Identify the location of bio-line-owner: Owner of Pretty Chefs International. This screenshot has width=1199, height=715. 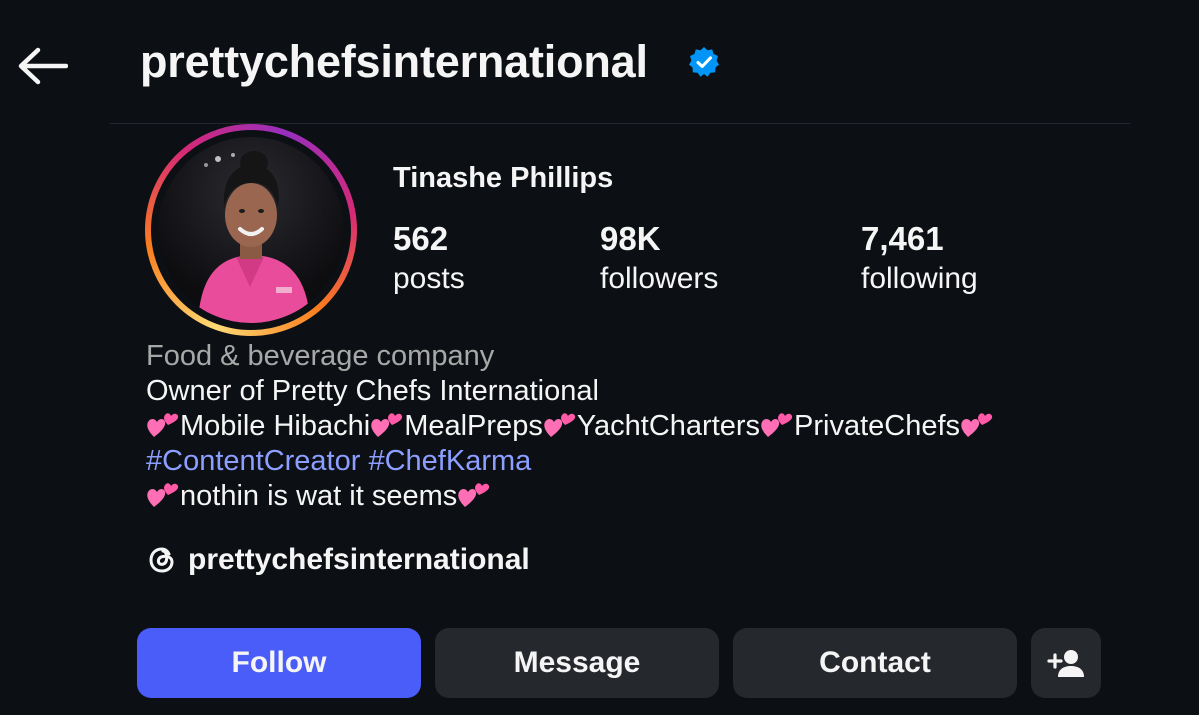
(372, 391).